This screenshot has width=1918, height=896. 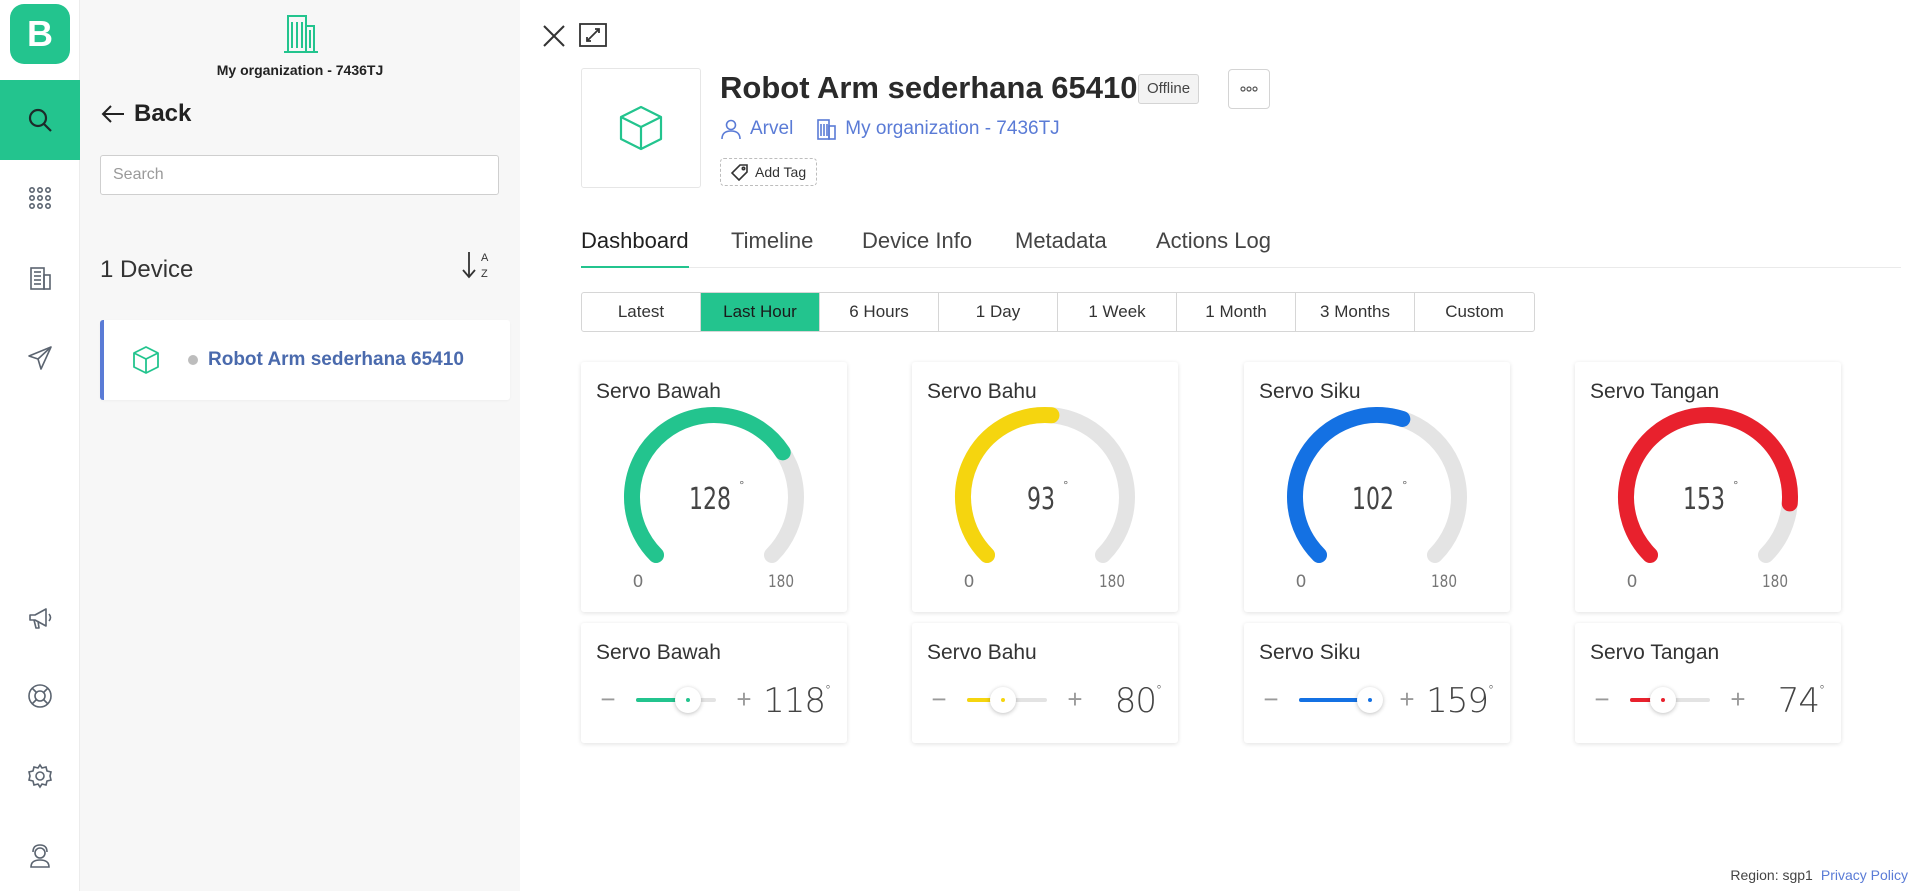 I want to click on slider-control: − + 159°, so click(x=1379, y=701).